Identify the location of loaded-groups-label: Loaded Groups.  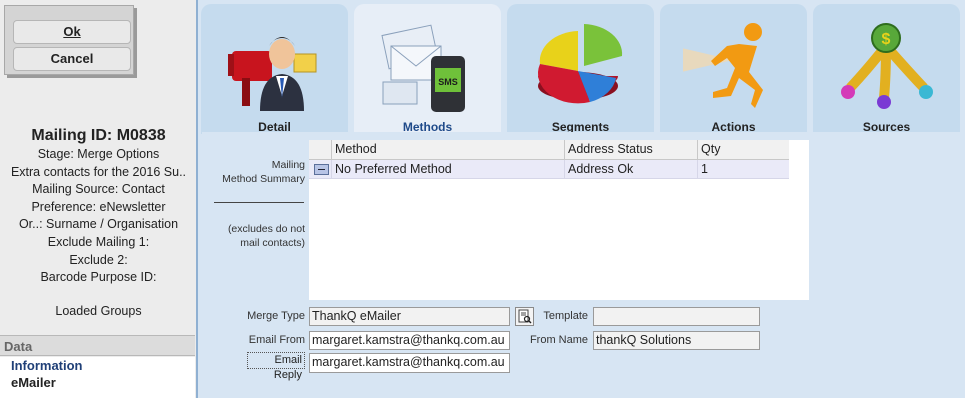
(98, 311).